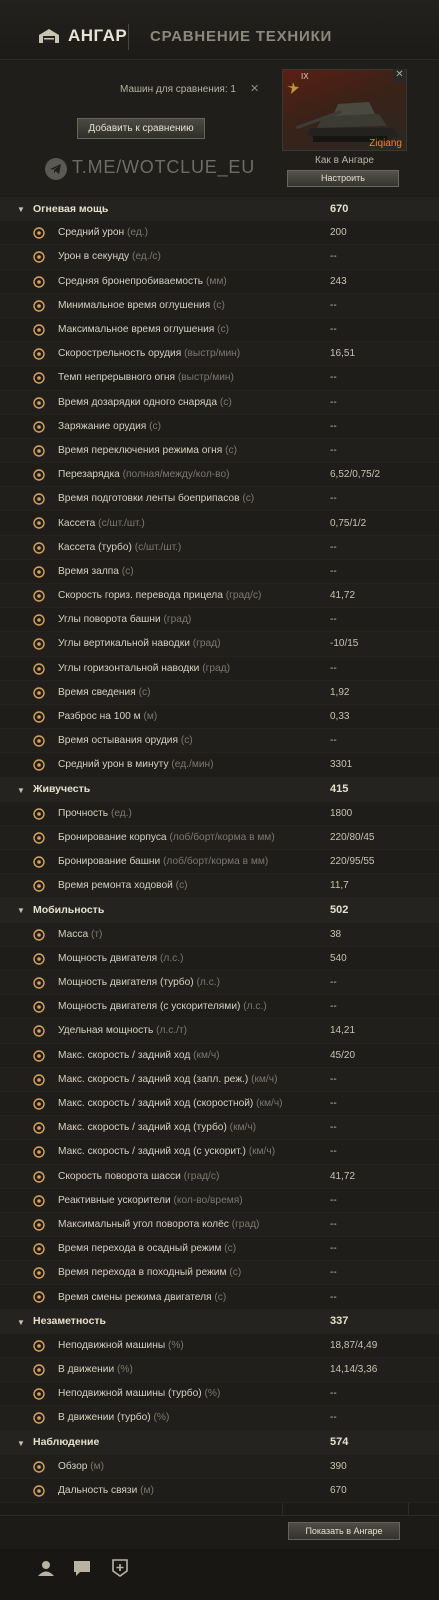 The width and height of the screenshot is (439, 1600). Describe the element at coordinates (81, 1466) in the screenshot. I see `stat-label: Обзор (м)` at that location.